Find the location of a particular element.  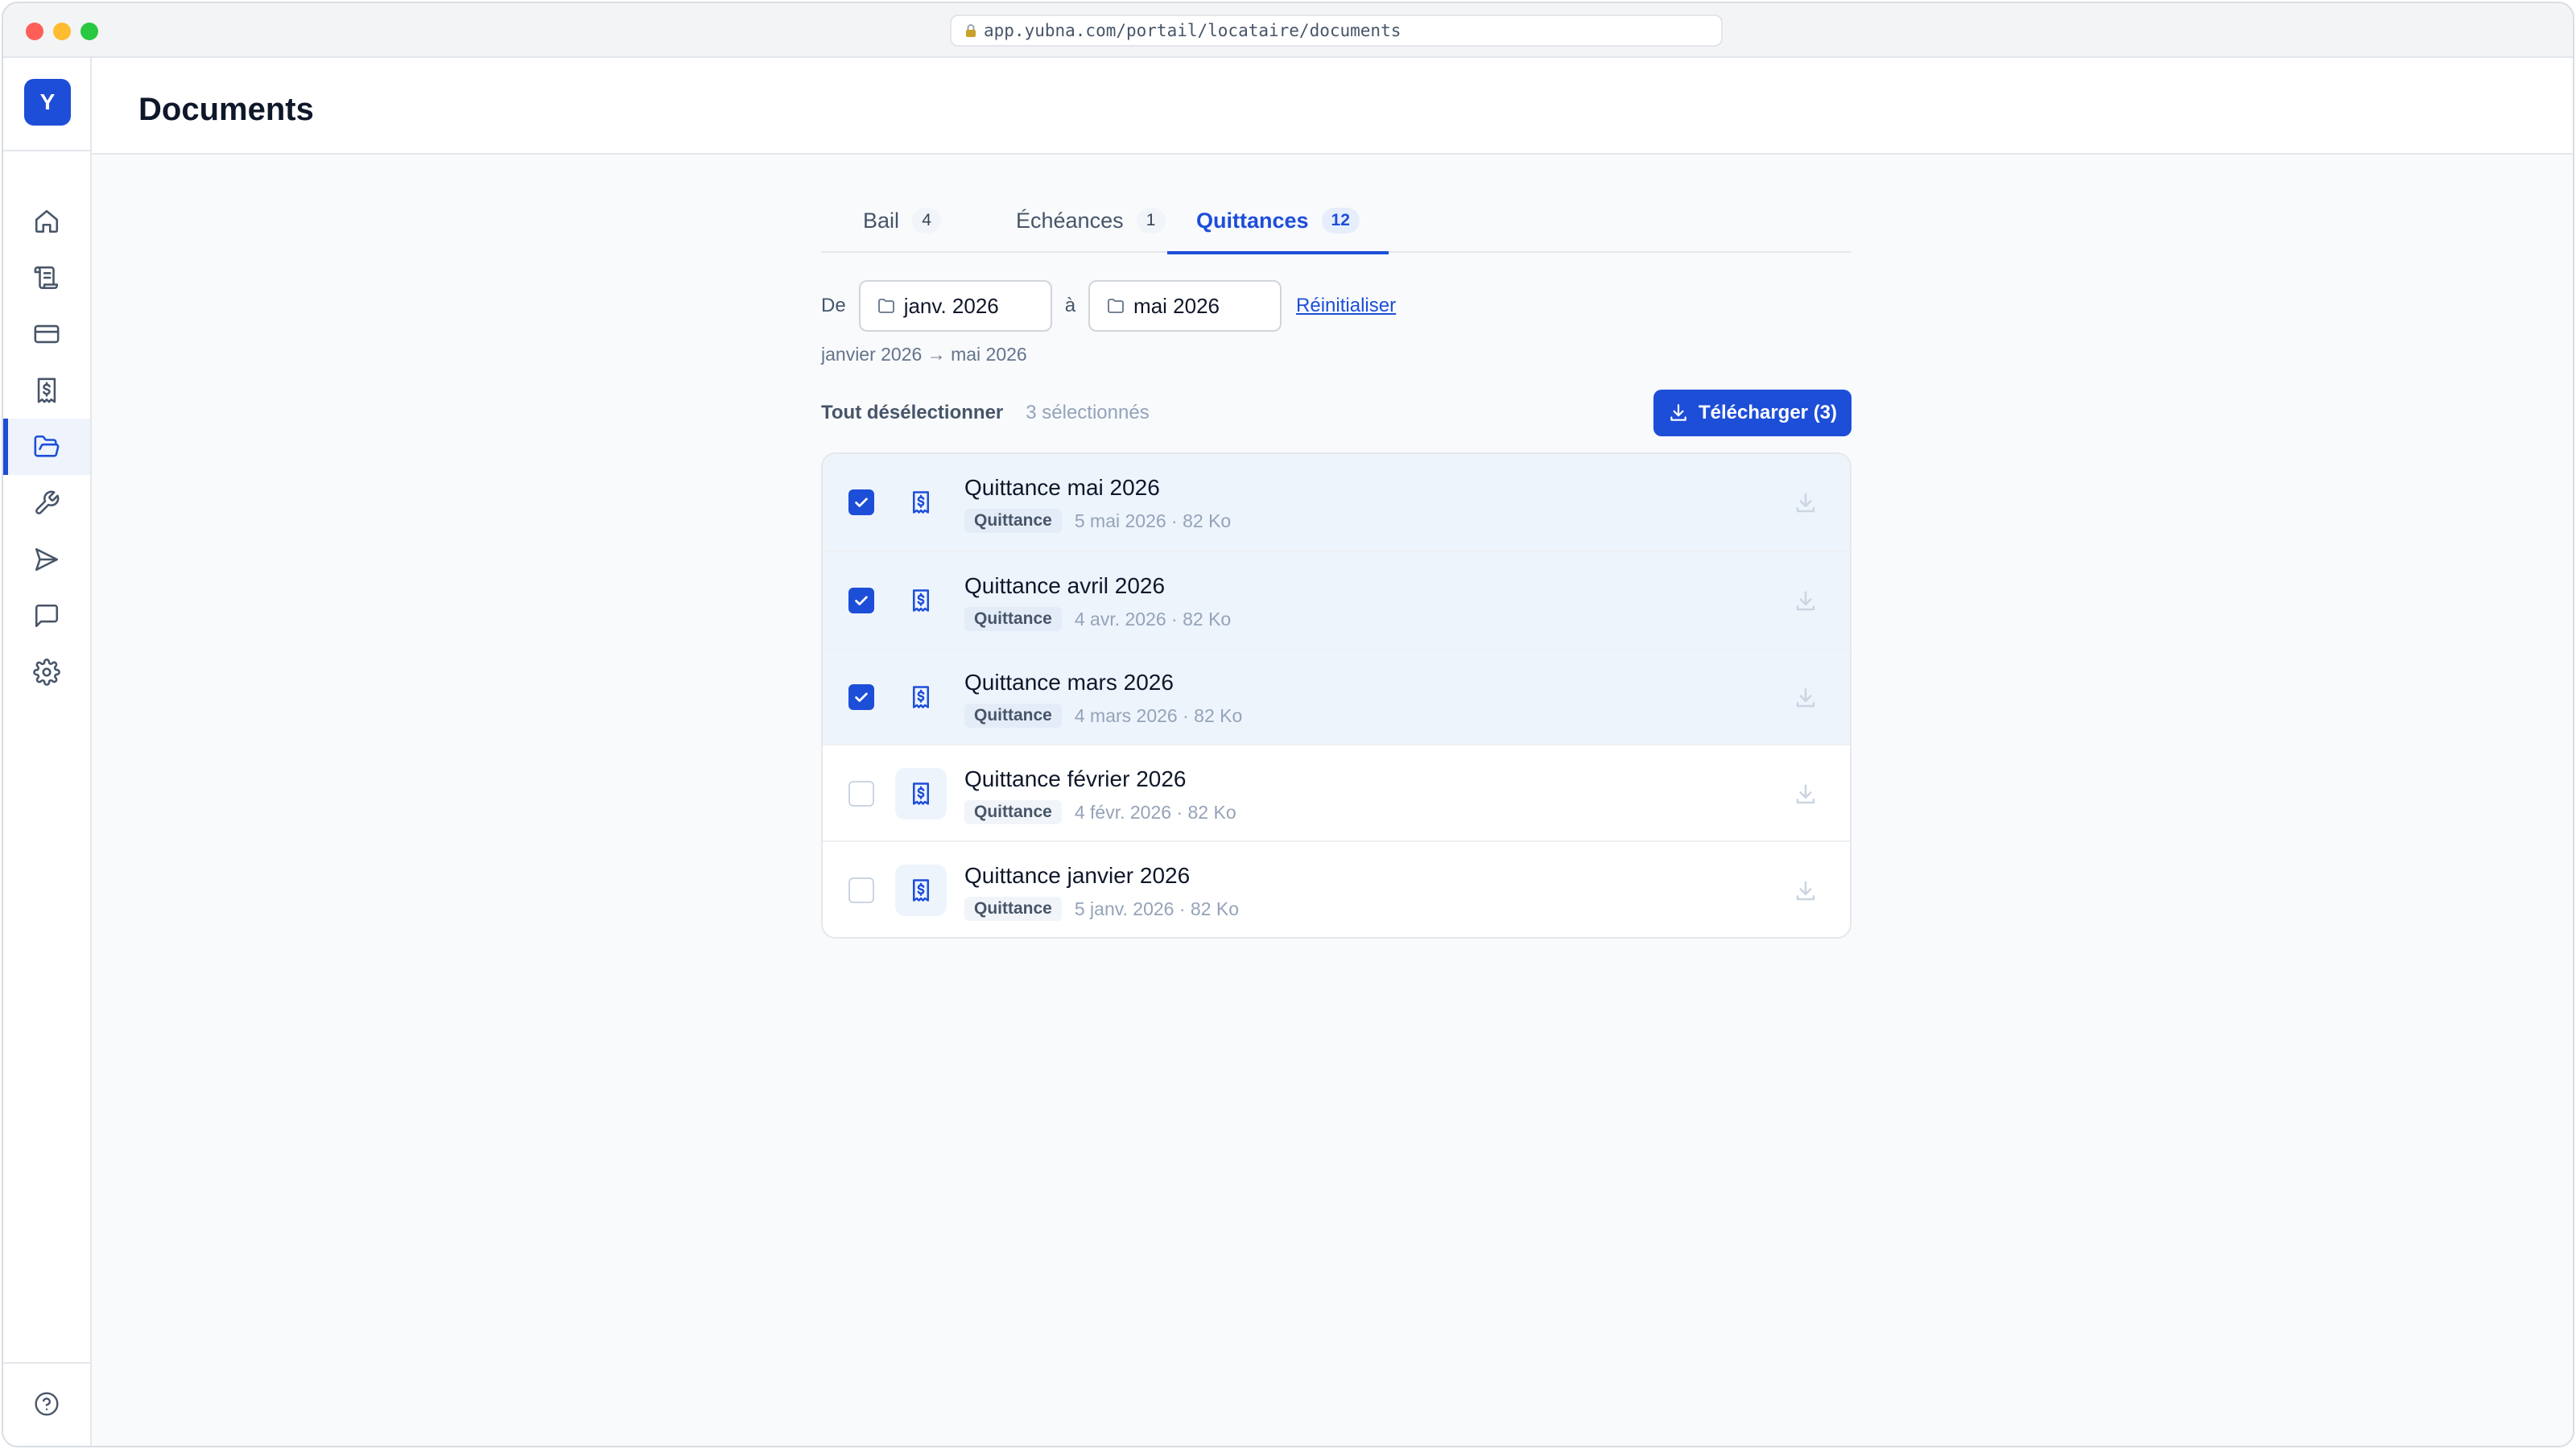

document-name: Quittance janvier 2026 is located at coordinates (1077, 876).